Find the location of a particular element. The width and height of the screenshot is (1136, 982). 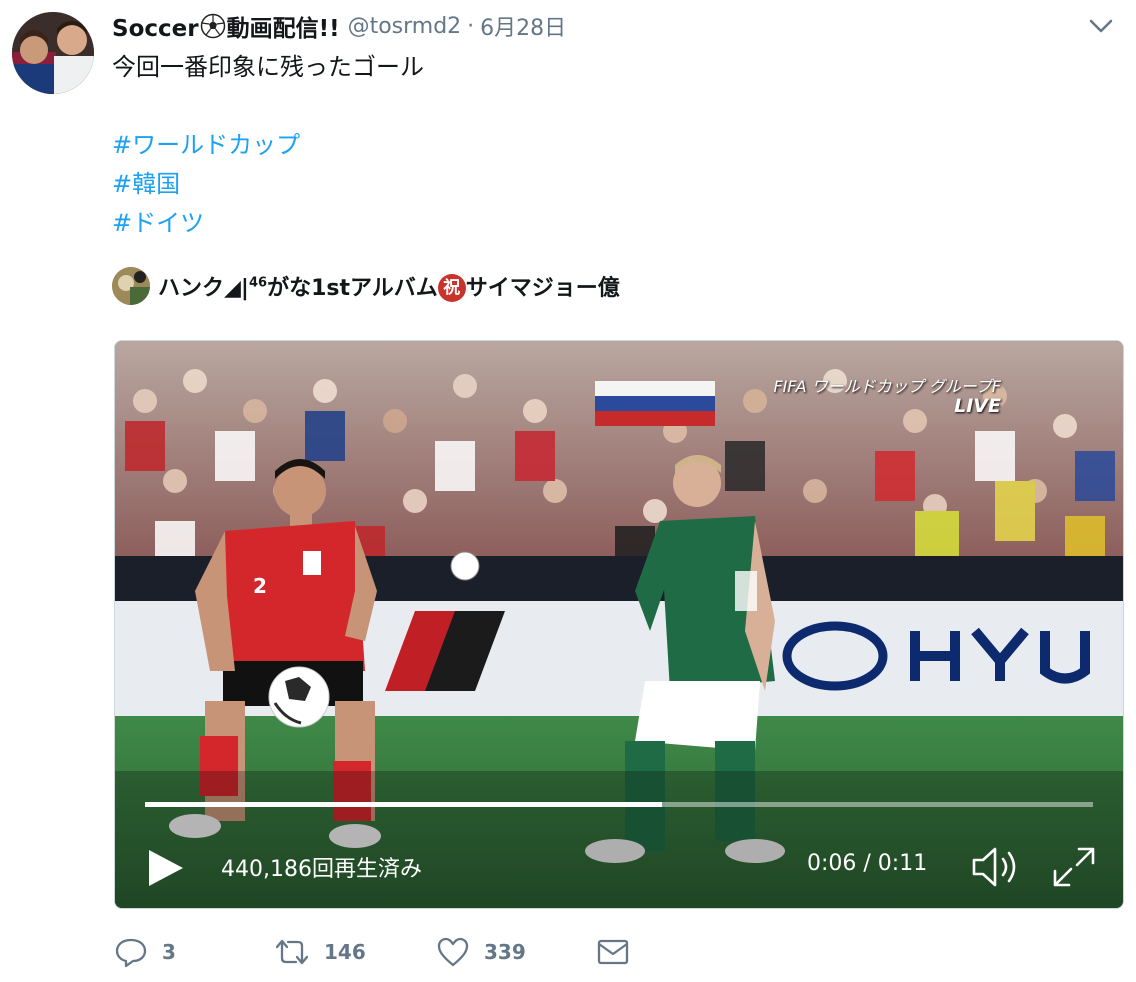

attribution-avatar is located at coordinates (131, 286).